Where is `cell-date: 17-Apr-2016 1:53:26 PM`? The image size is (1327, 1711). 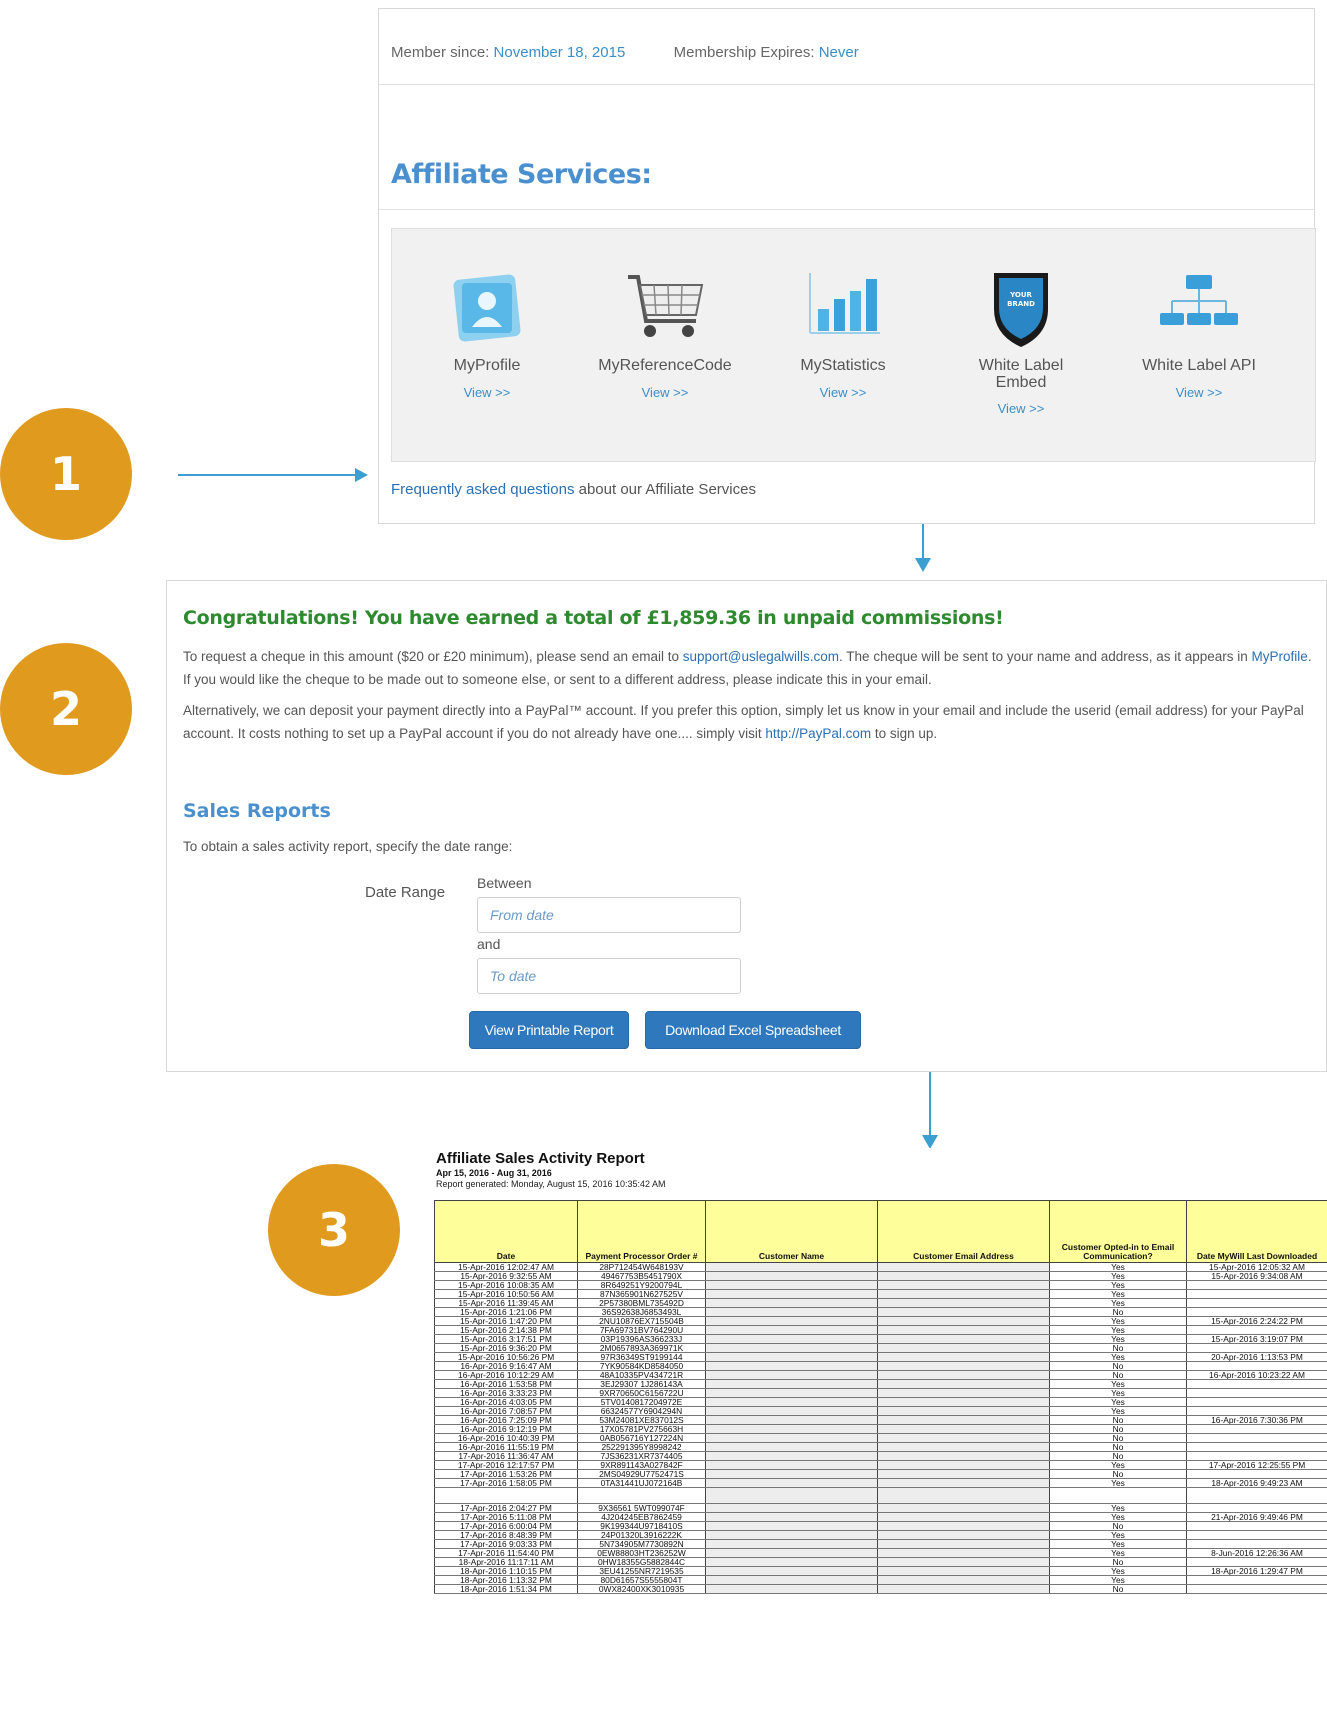
cell-date: 17-Apr-2016 1:53:26 PM is located at coordinates (506, 1474).